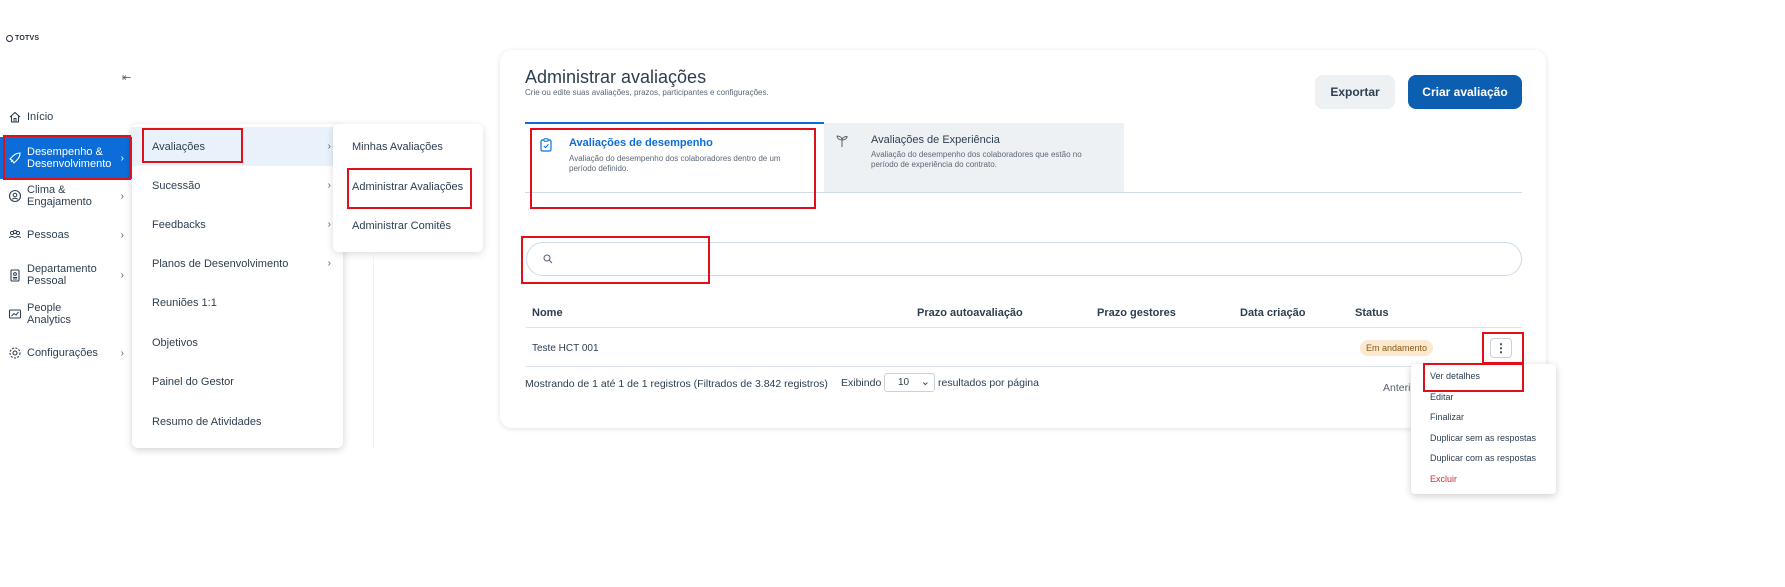 The width and height of the screenshot is (1785, 587). Describe the element at coordinates (1443, 479) in the screenshot. I see `menu-item-excluir: Excluir` at that location.